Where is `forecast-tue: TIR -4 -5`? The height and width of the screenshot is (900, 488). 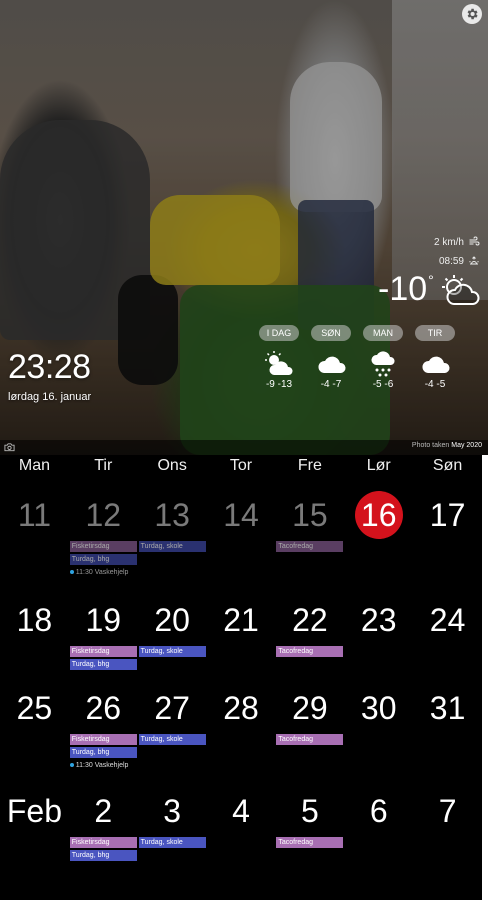 forecast-tue: TIR -4 -5 is located at coordinates (435, 355).